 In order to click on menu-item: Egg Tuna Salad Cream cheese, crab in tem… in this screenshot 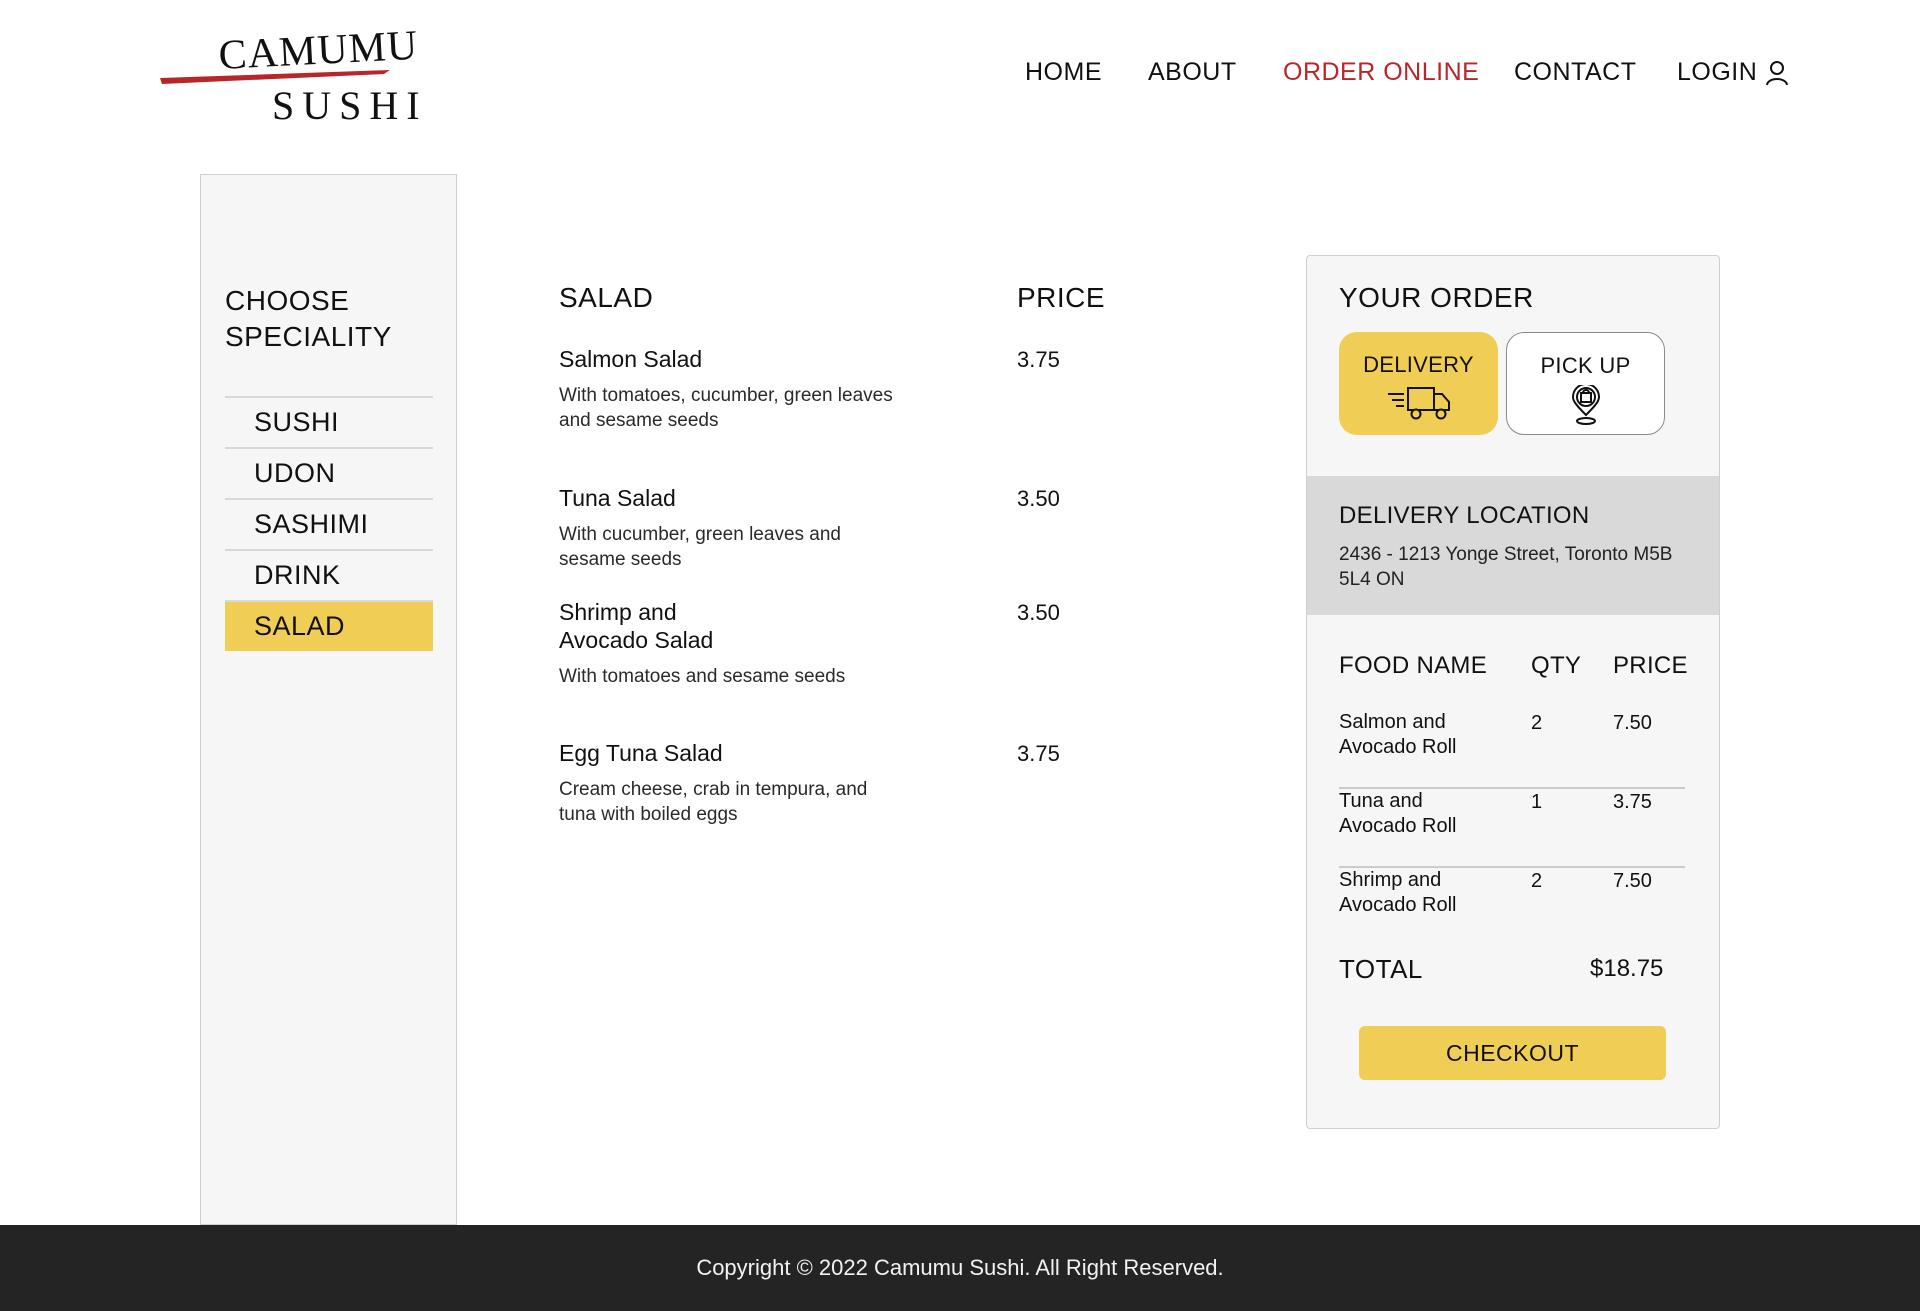, I will do `click(729, 783)`.